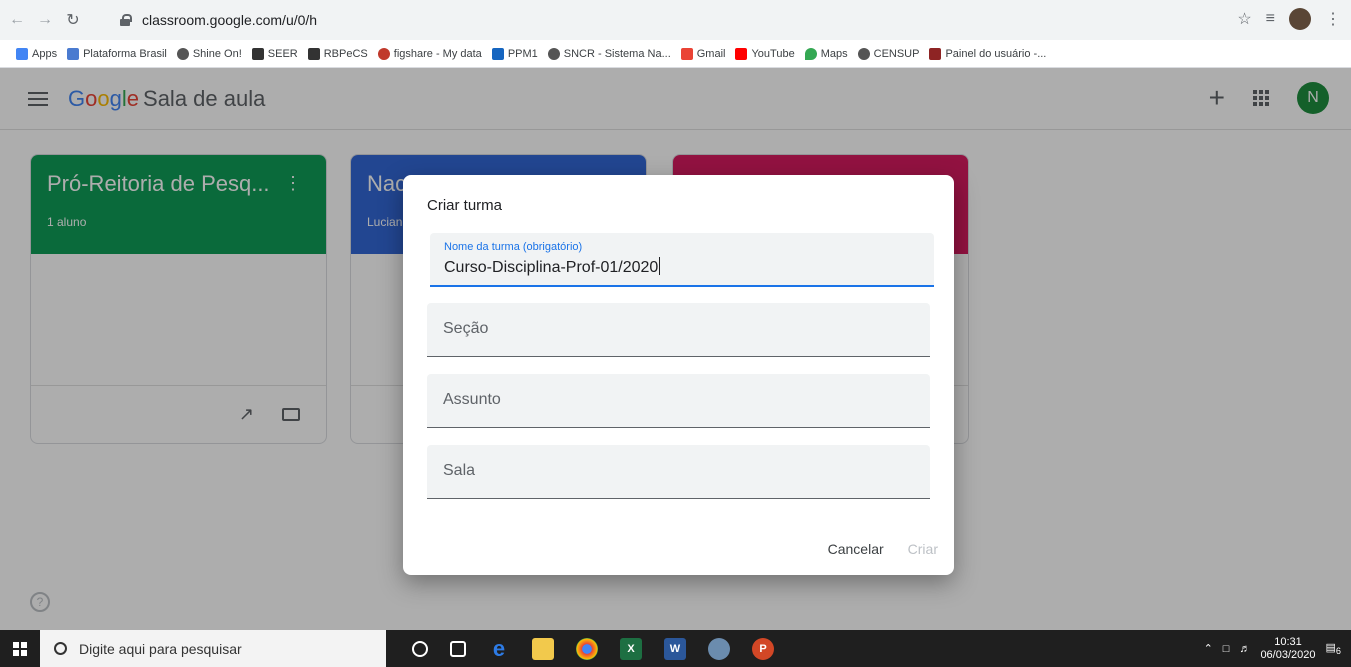  I want to click on bookmark-gmail: Gmail, so click(702, 53).